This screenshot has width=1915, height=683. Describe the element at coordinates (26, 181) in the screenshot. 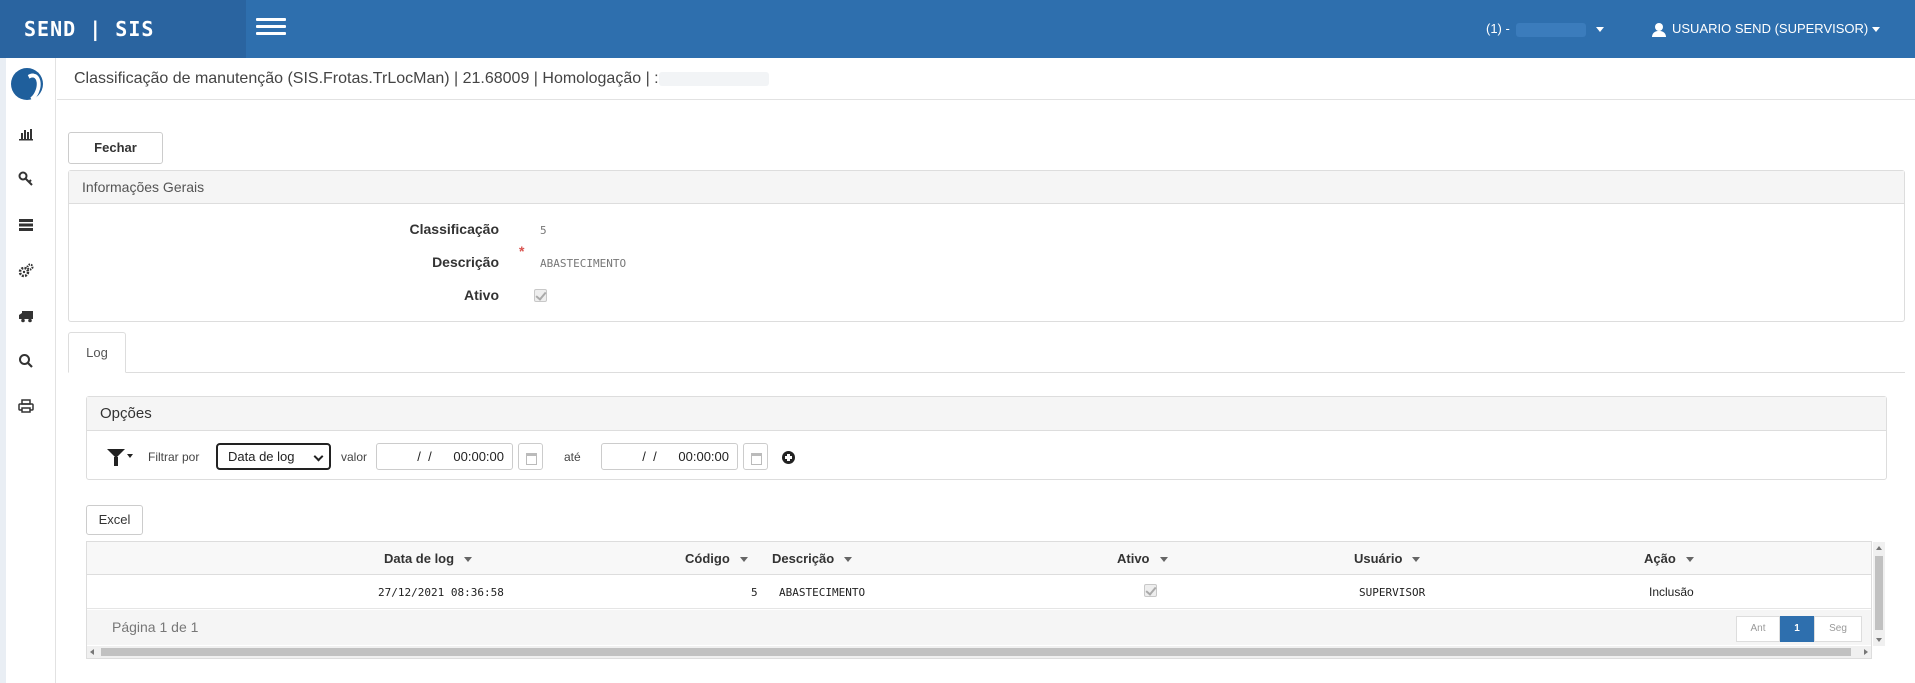

I see `key-icon` at that location.